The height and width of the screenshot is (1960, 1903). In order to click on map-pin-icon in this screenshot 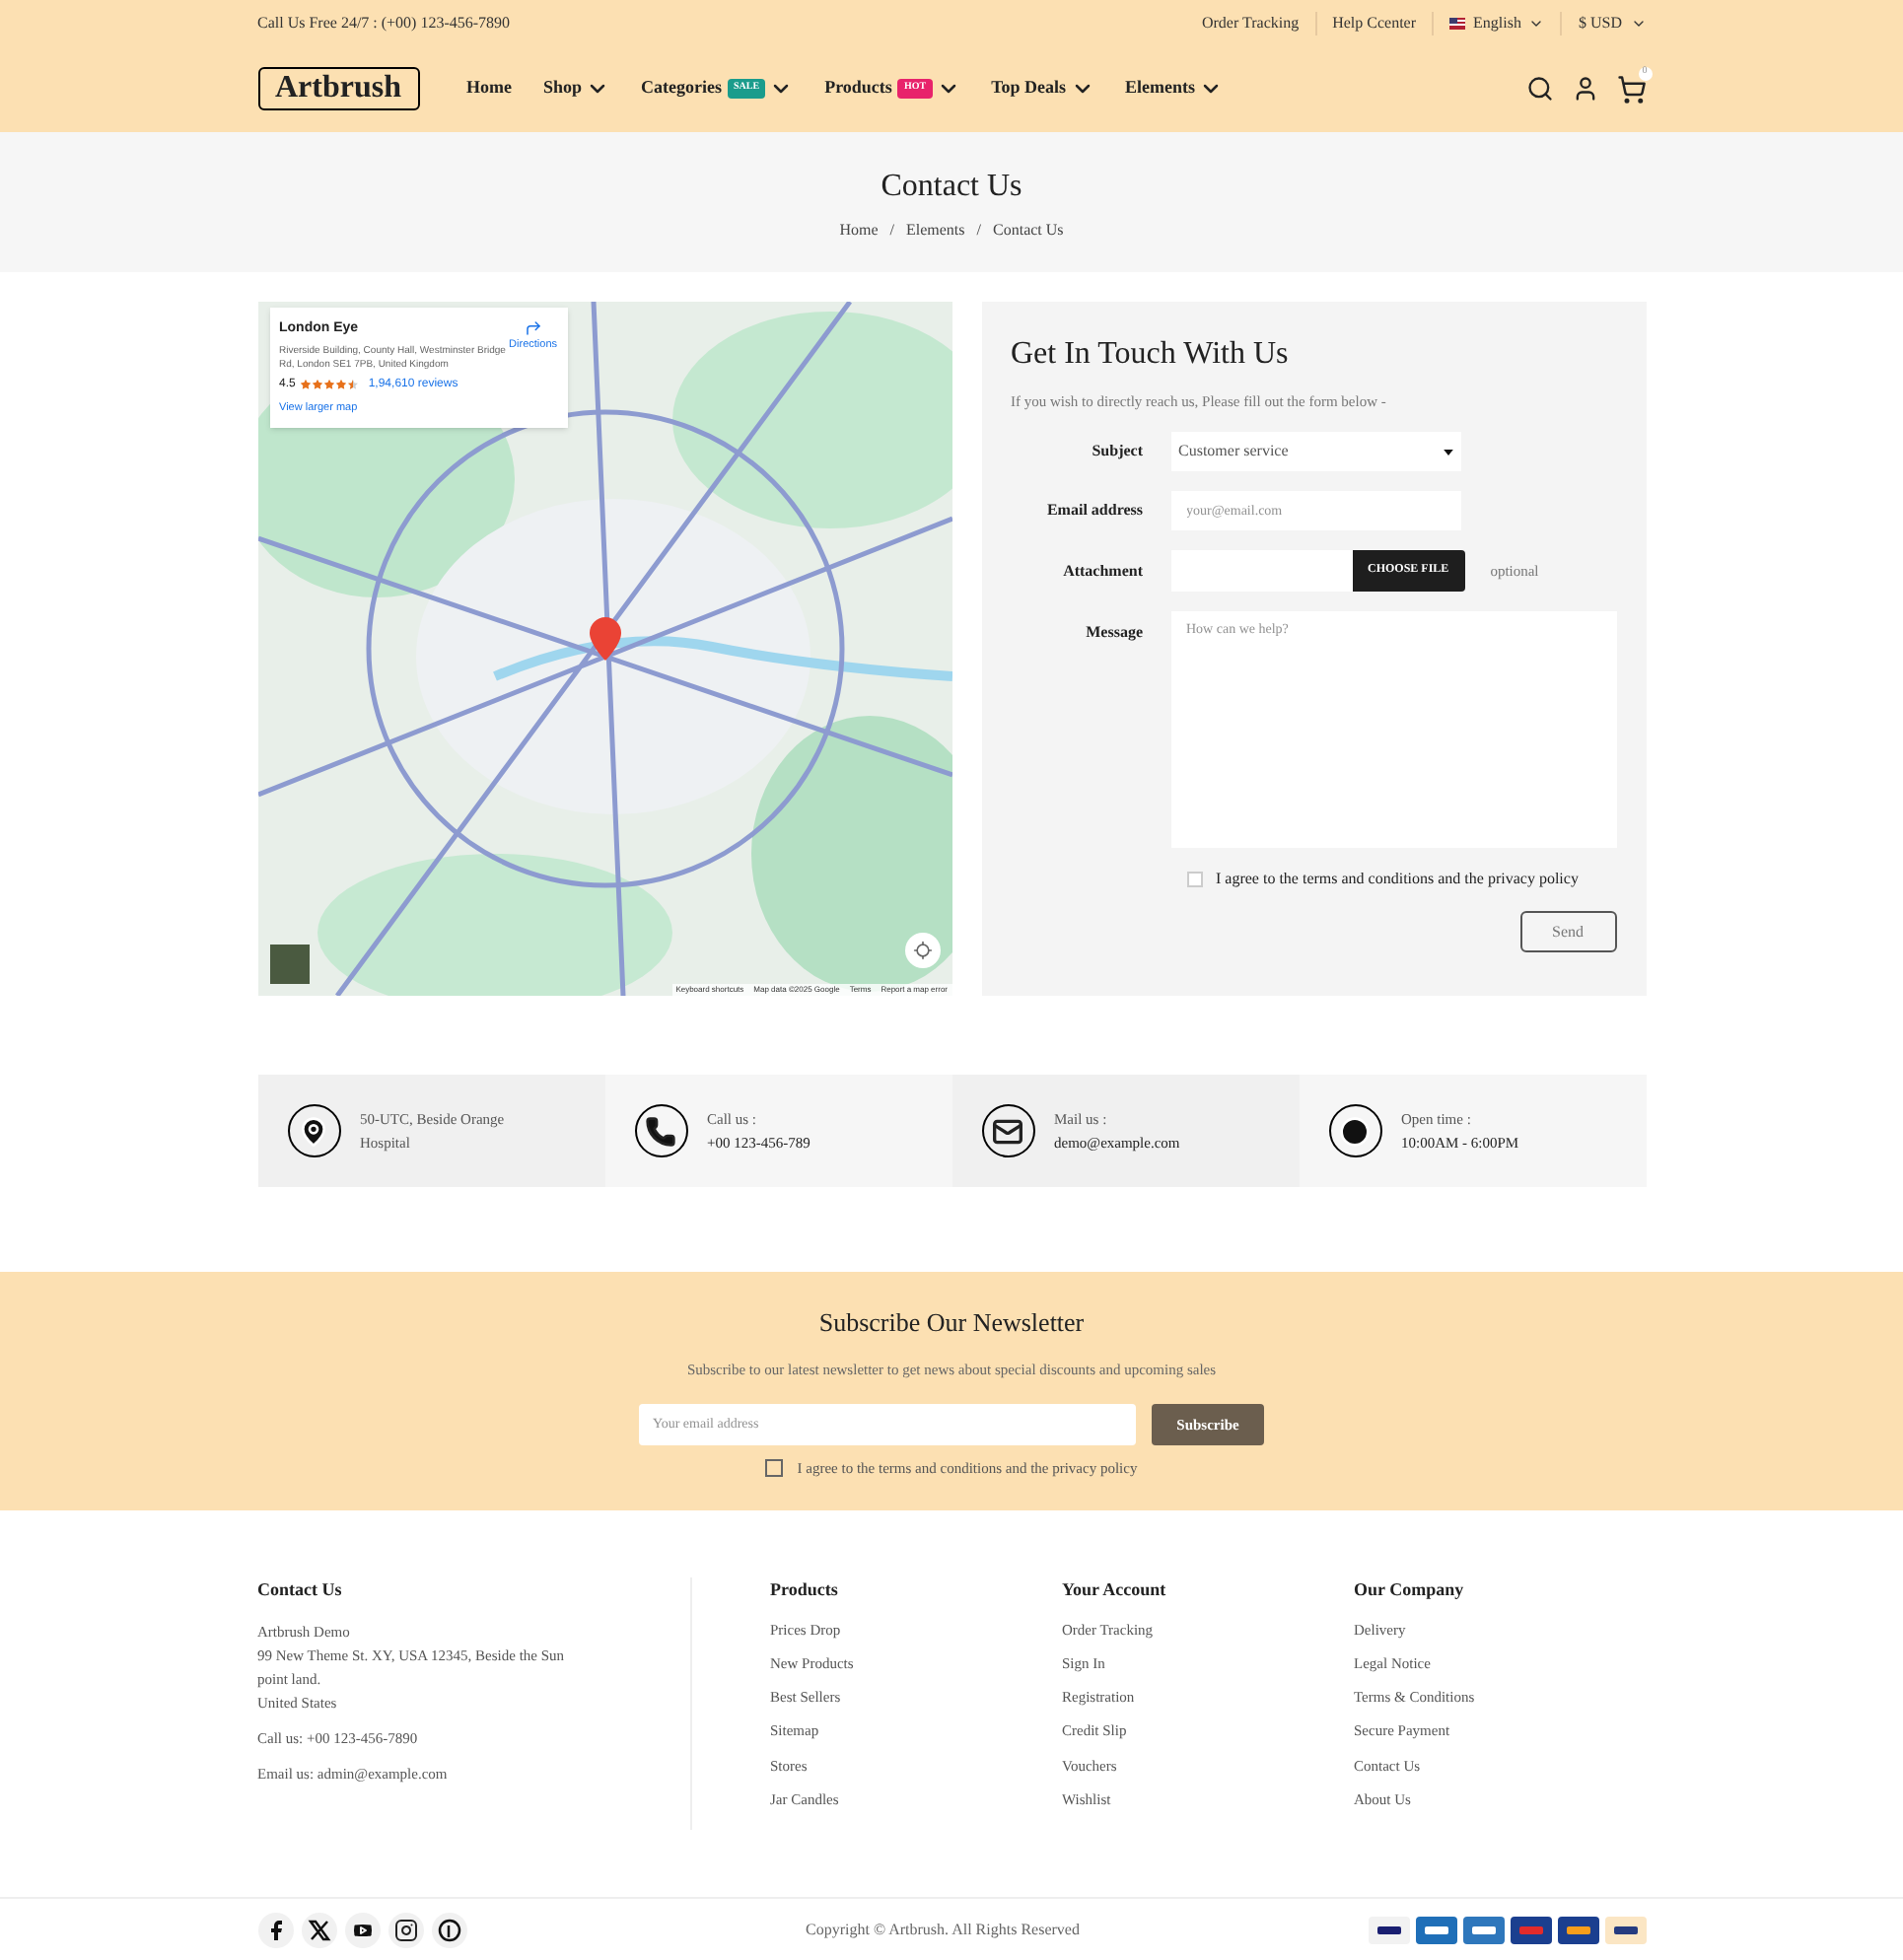, I will do `click(313, 1131)`.